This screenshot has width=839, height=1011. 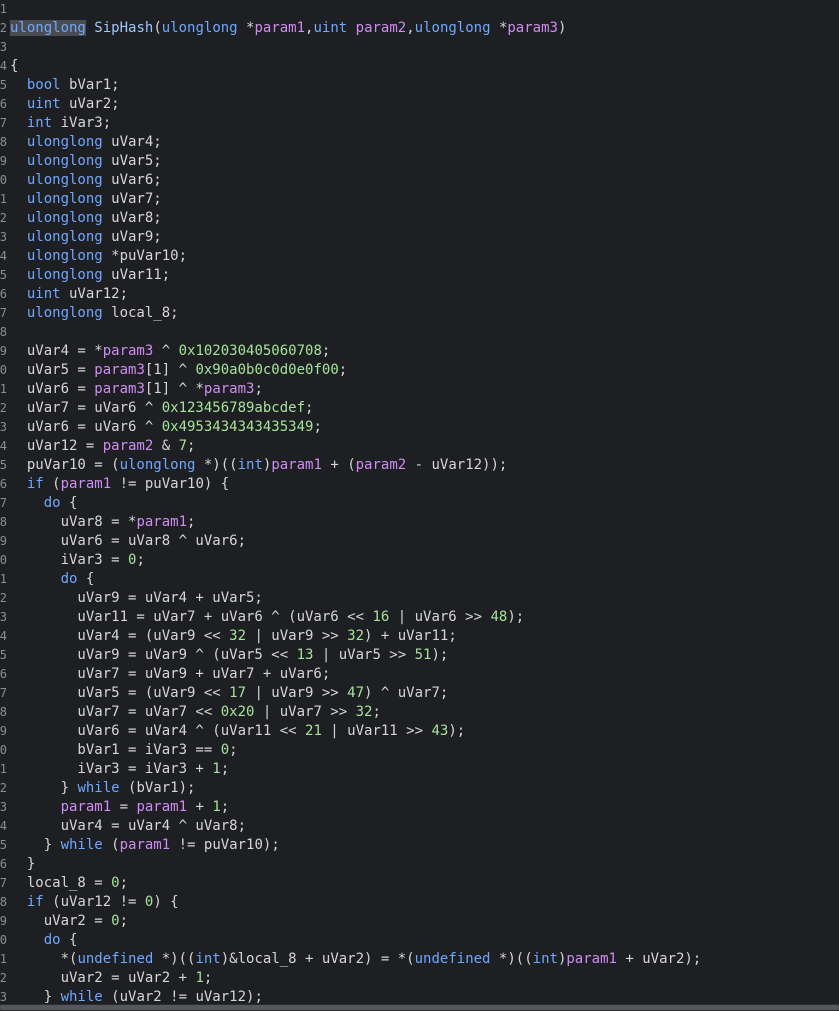 I want to click on code-token: param3, so click(x=119, y=370).